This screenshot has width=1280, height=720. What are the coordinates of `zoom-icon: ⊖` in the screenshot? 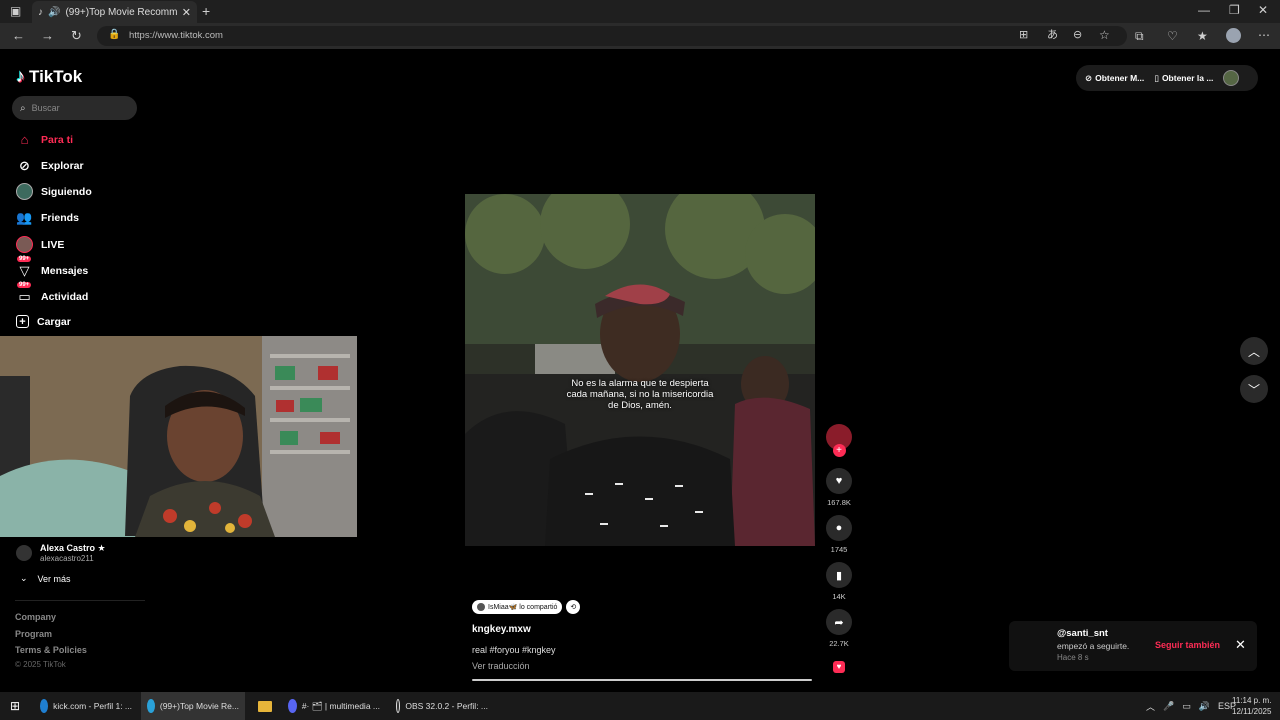 It's located at (1077, 35).